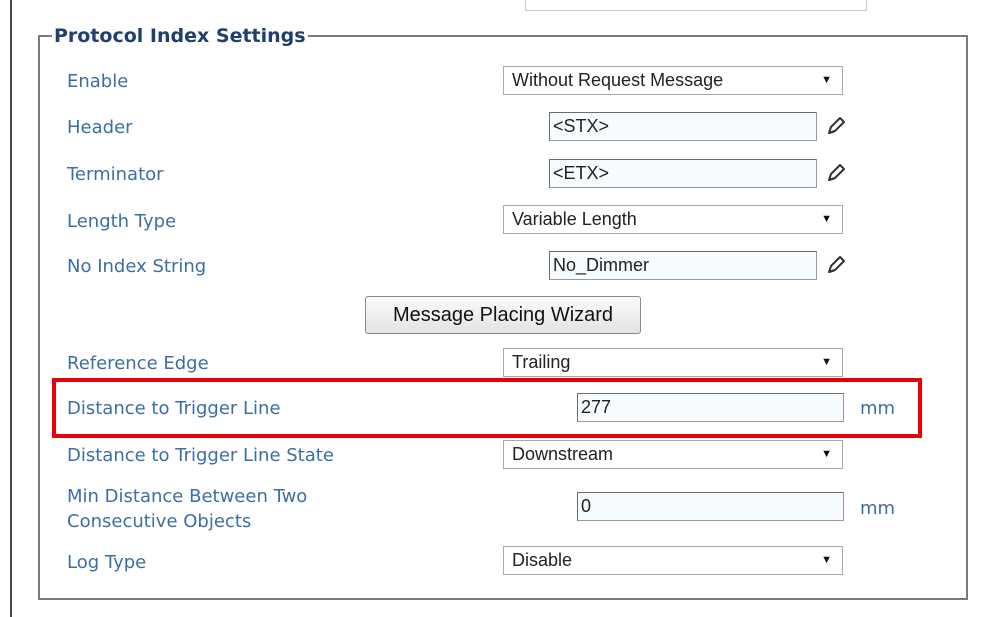 The height and width of the screenshot is (617, 990). What do you see at coordinates (574, 219) in the screenshot?
I see `length-type-select-value: Variable Length` at bounding box center [574, 219].